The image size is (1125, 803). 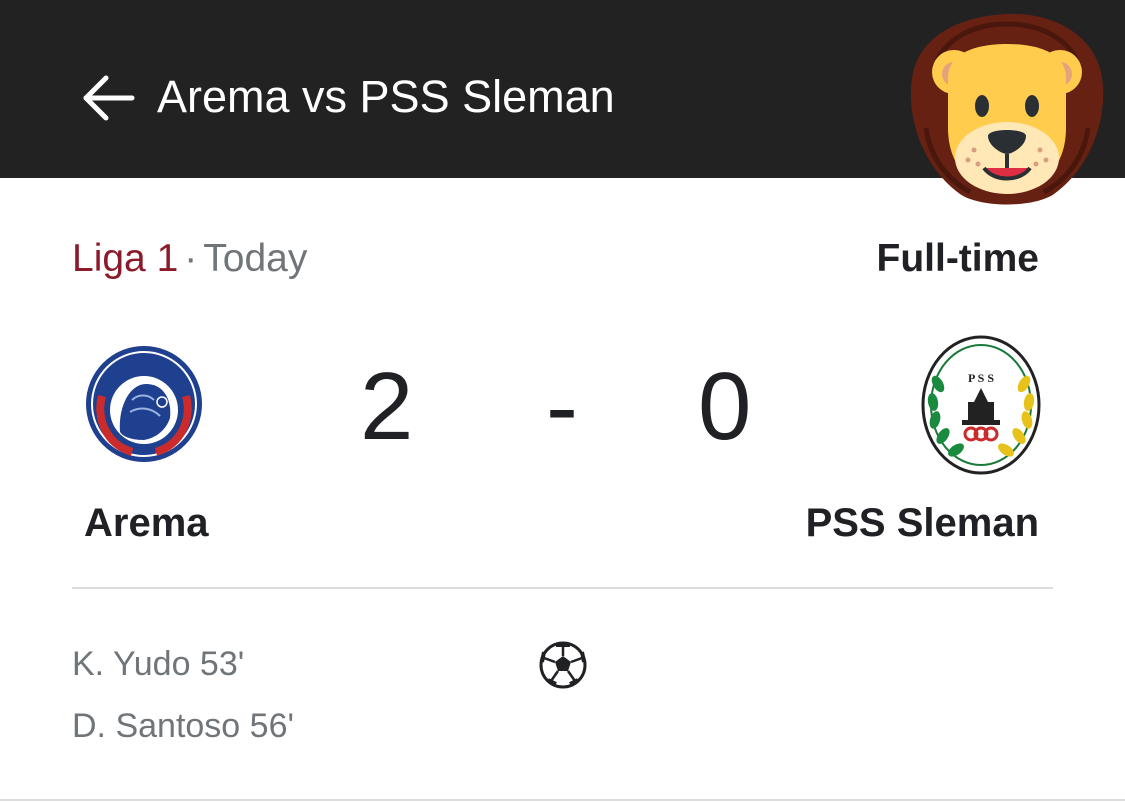 I want to click on bottom-divider, so click(x=562, y=800).